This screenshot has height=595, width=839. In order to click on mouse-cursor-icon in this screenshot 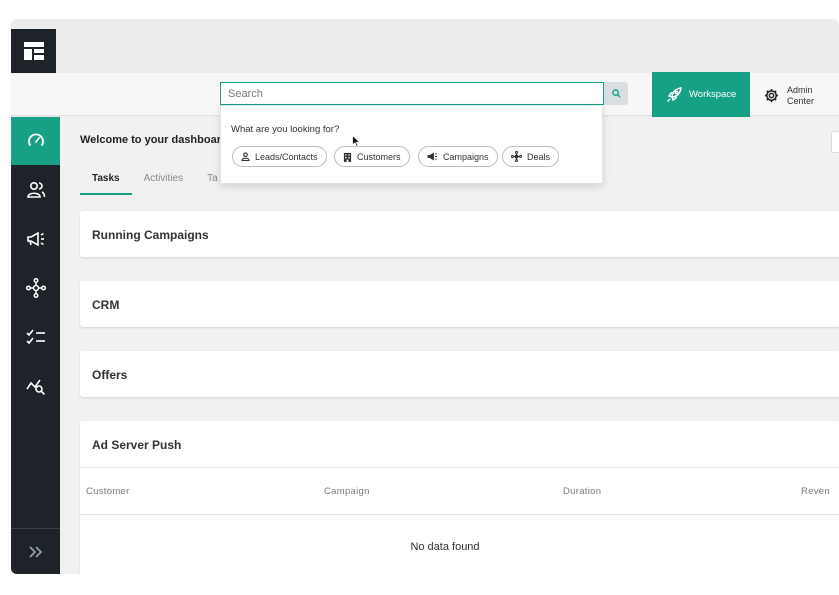, I will do `click(356, 141)`.